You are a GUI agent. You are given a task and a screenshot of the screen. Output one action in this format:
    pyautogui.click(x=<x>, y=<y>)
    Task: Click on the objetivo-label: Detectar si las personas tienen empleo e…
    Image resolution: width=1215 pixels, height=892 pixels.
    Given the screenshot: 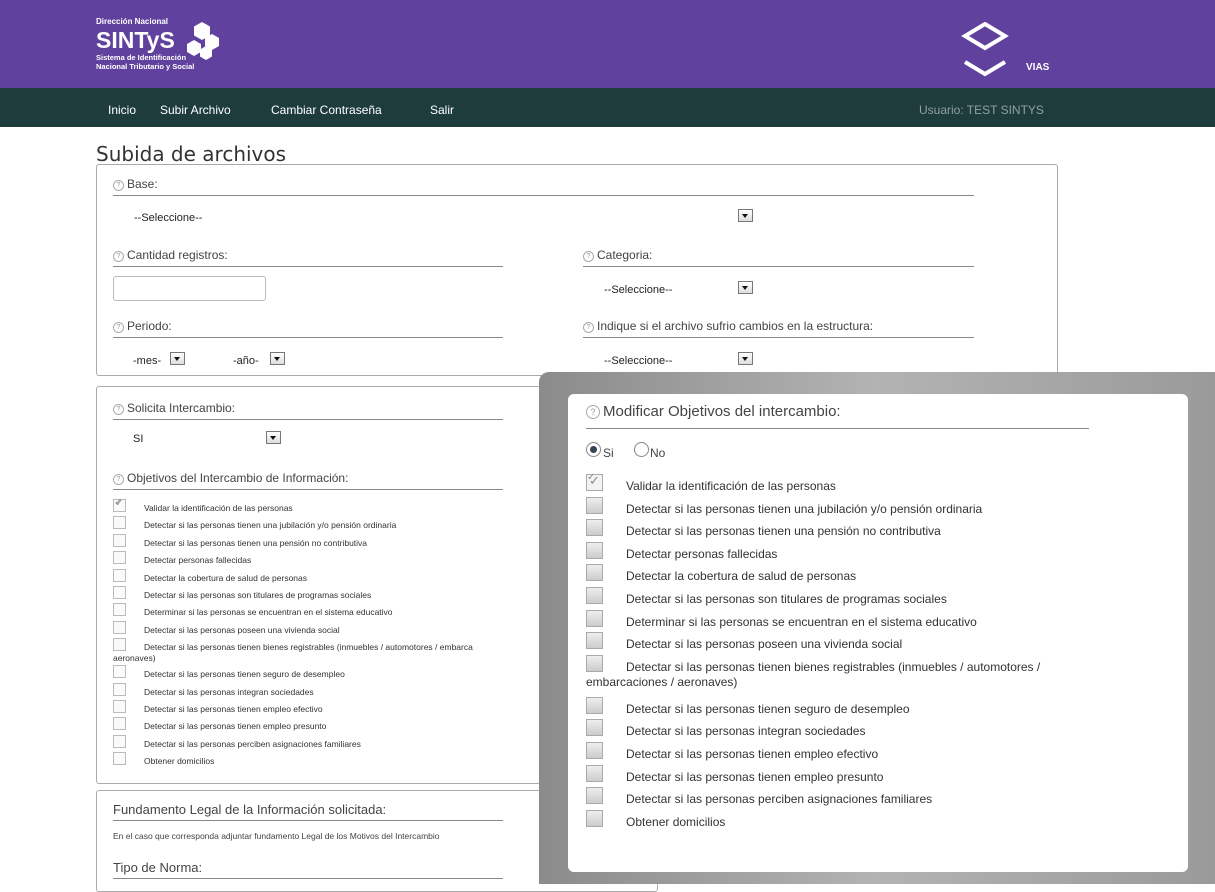 What is the action you would take?
    pyautogui.click(x=752, y=753)
    